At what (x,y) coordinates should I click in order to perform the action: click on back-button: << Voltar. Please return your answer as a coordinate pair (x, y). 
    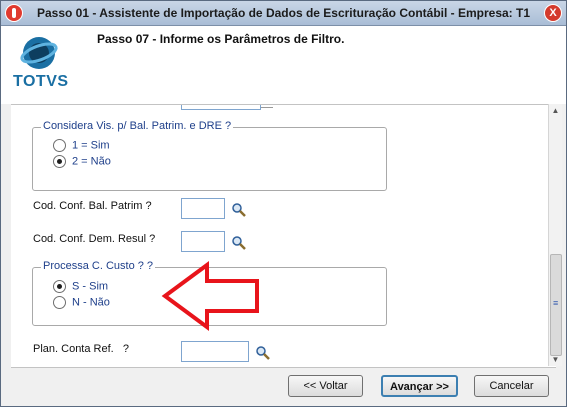
    Looking at the image, I should click on (325, 386).